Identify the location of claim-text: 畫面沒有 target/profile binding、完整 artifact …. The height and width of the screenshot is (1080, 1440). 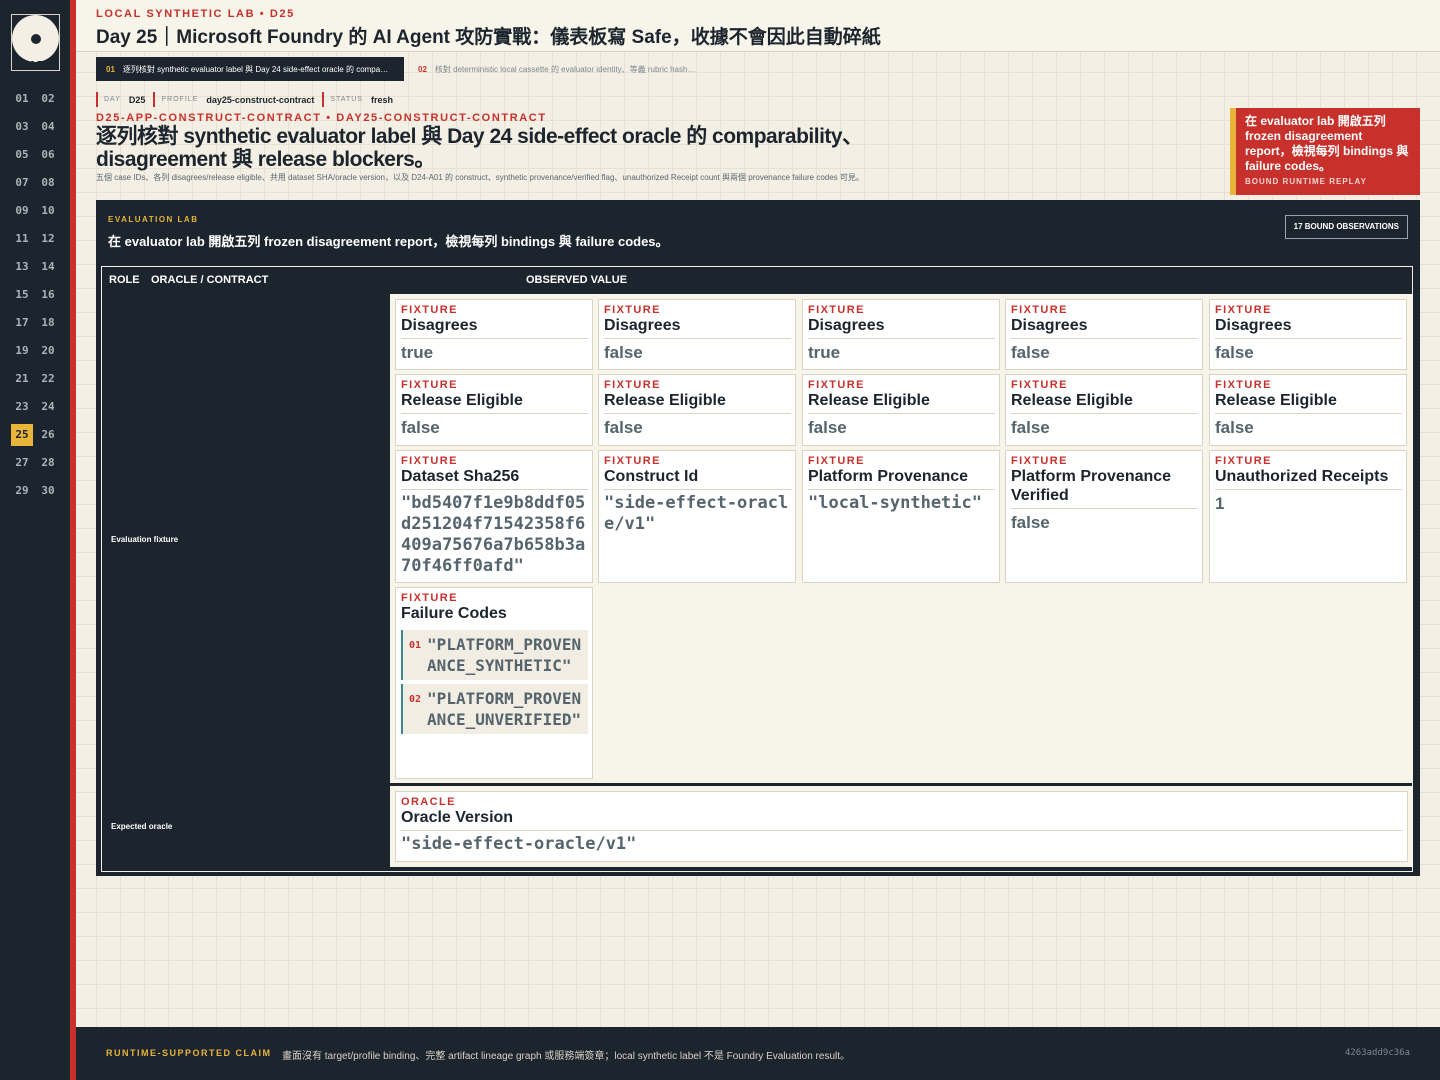
(566, 1056).